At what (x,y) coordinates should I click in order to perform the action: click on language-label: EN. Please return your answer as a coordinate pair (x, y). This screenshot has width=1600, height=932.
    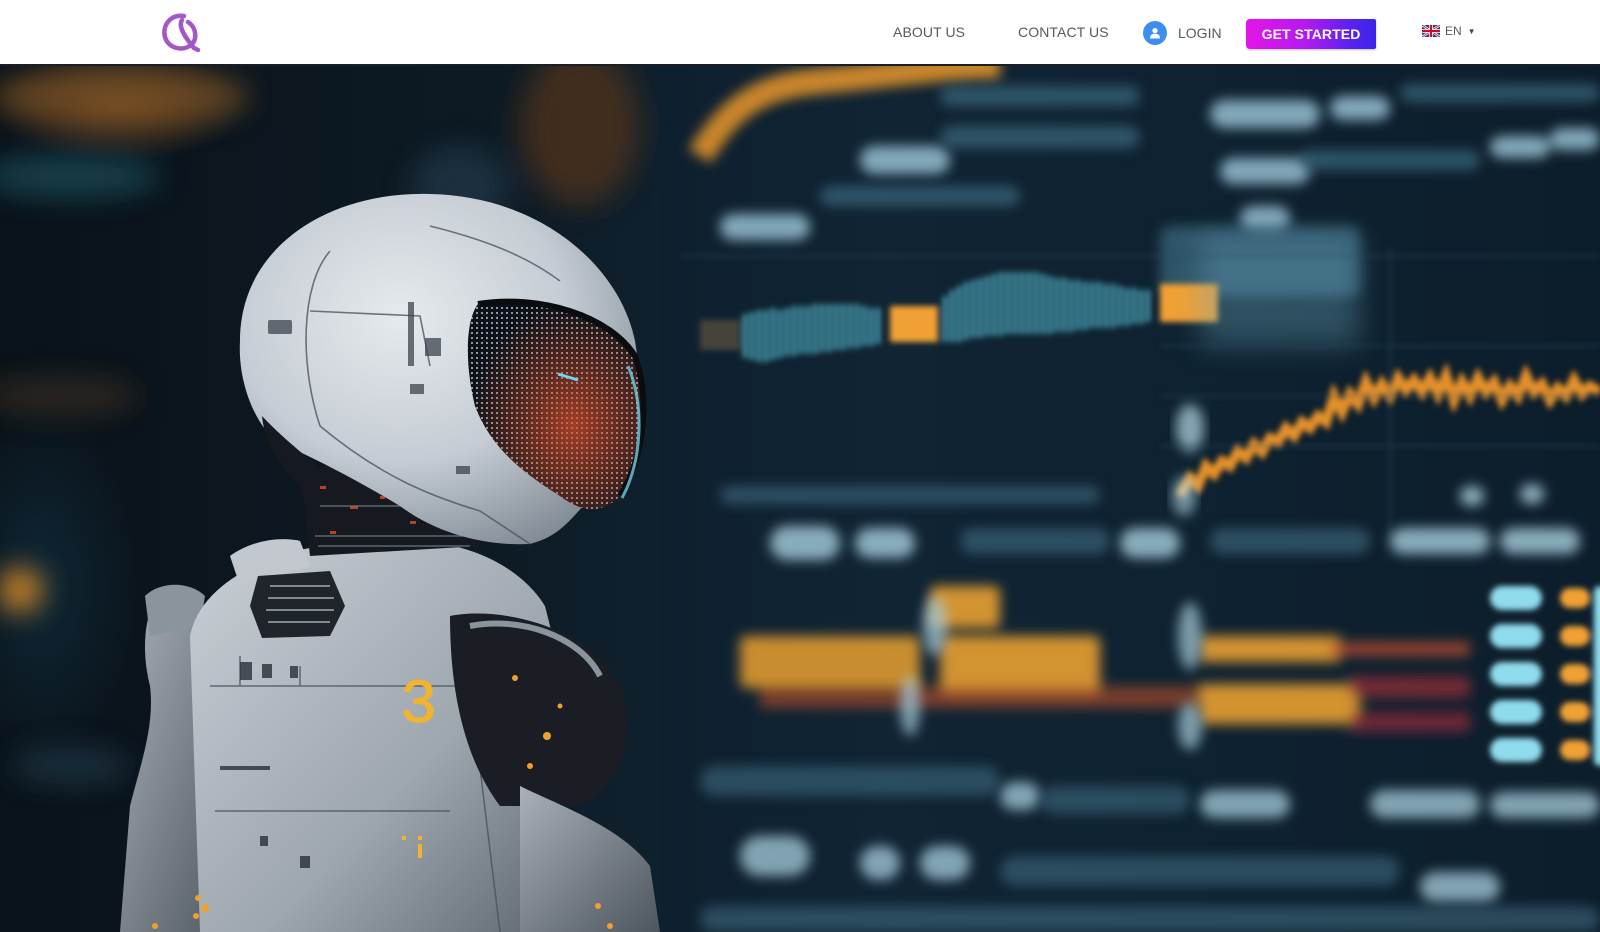
    Looking at the image, I should click on (1453, 31).